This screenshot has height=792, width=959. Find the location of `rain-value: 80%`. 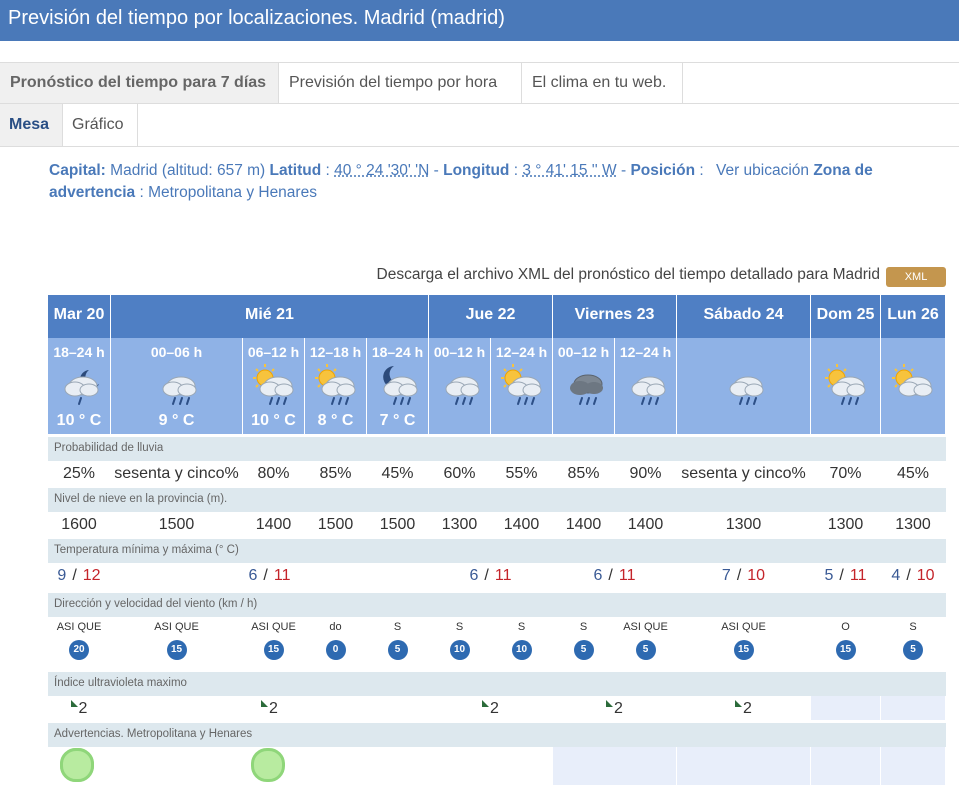

rain-value: 80% is located at coordinates (273, 473).